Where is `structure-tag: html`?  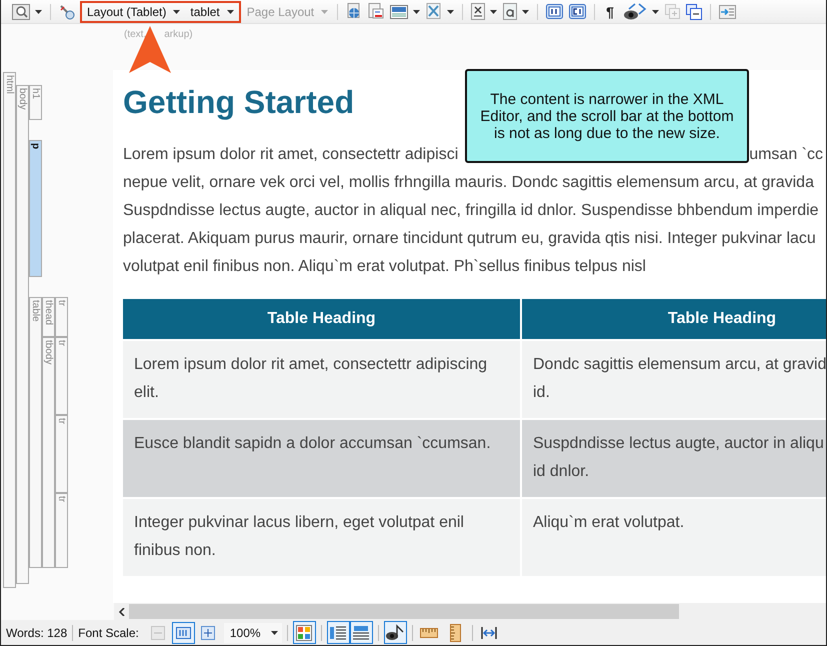
structure-tag: html is located at coordinates (9, 330).